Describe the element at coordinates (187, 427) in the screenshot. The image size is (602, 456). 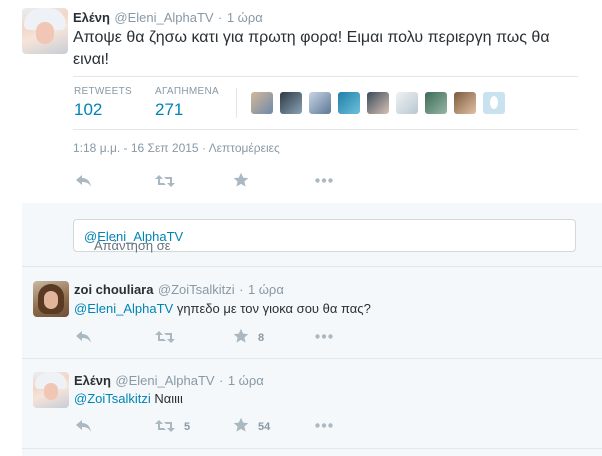
I see `retweet-count: 5` at that location.